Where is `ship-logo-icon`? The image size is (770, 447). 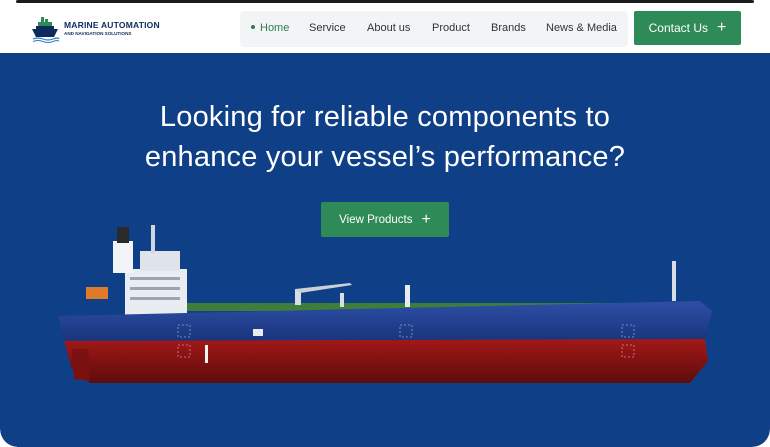
ship-logo-icon is located at coordinates (46, 30).